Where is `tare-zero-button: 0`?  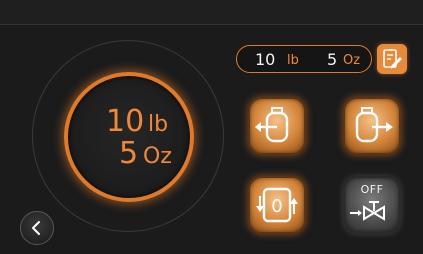 tare-zero-button: 0 is located at coordinates (277, 205).